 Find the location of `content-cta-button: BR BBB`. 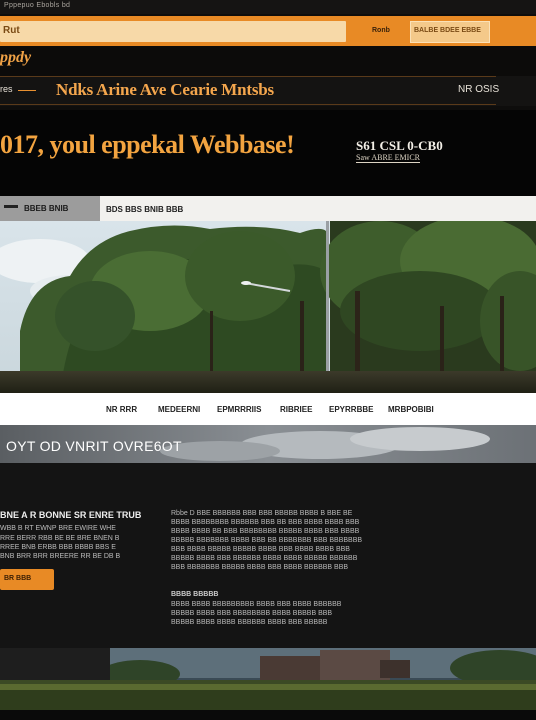

content-cta-button: BR BBB is located at coordinates (27, 579).